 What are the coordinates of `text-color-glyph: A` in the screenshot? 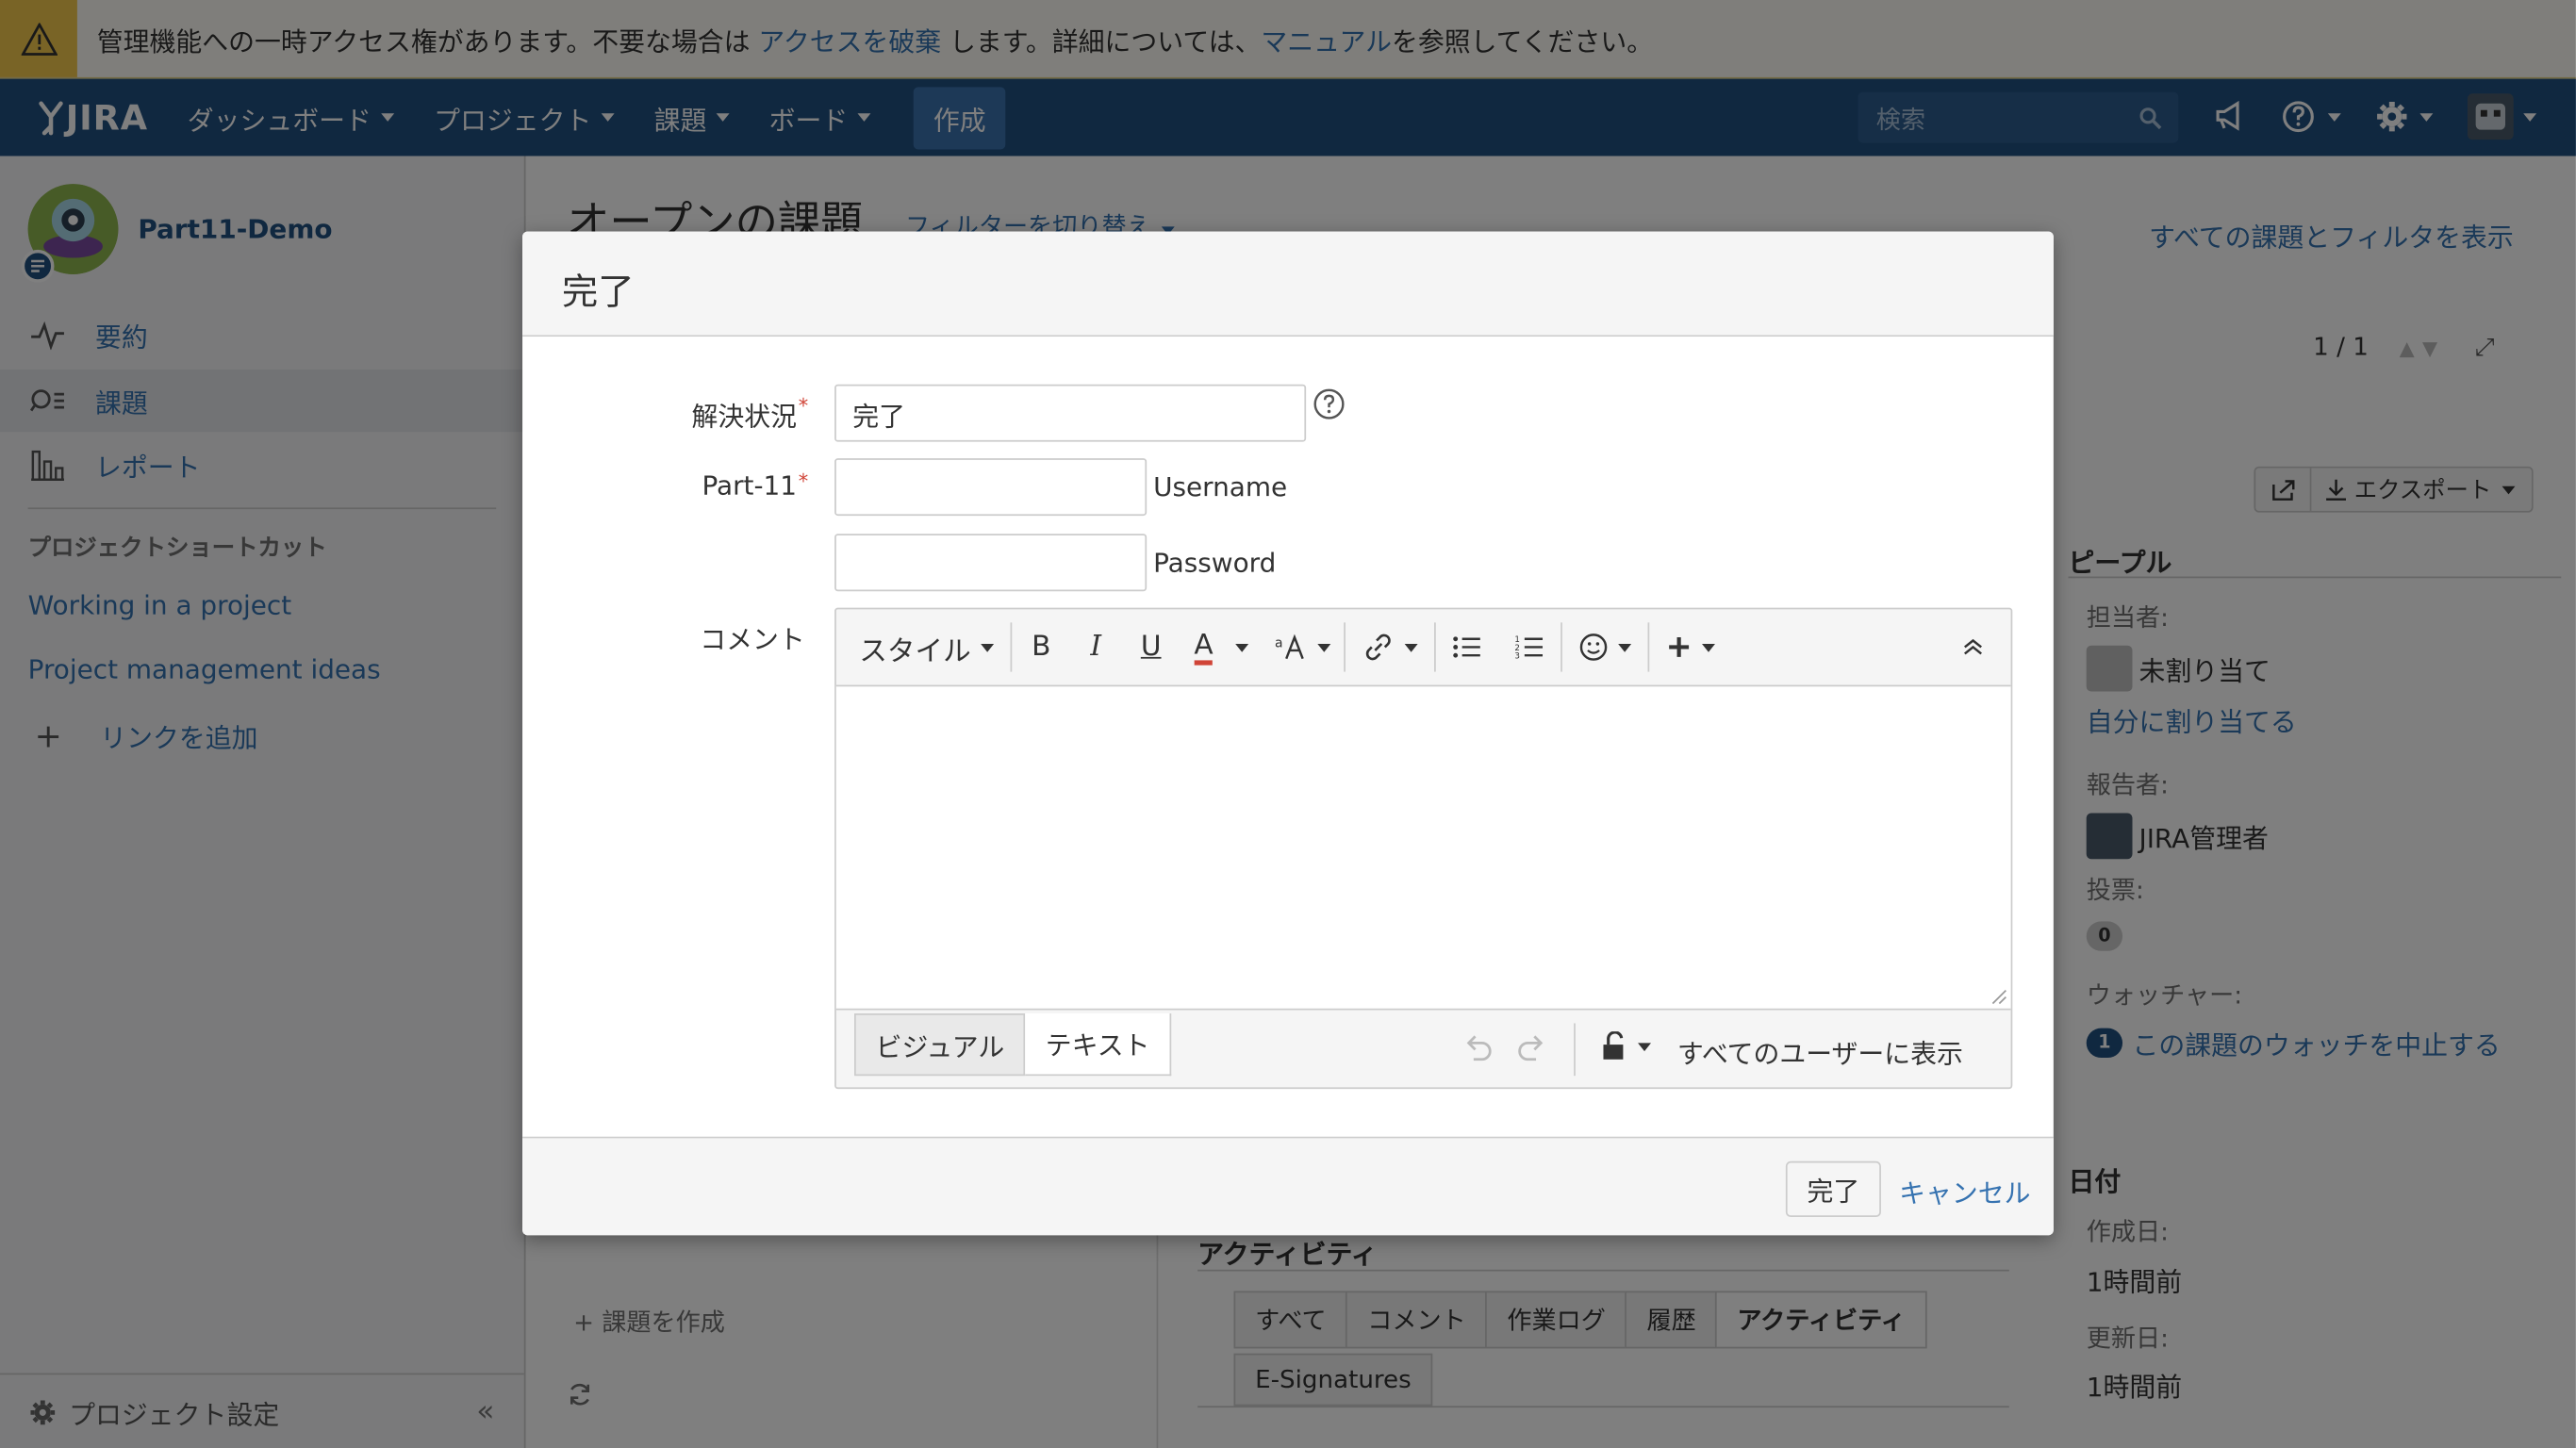 It's located at (1204, 647).